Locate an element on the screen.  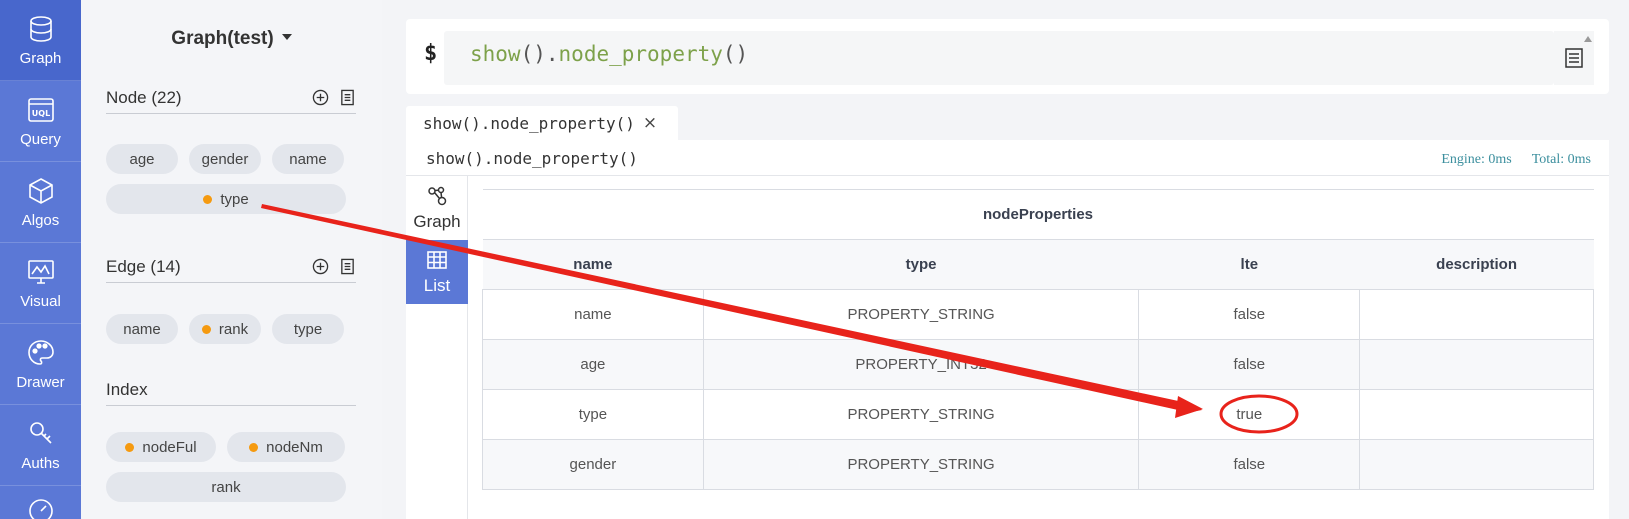
caret-down-icon is located at coordinates (286, 36).